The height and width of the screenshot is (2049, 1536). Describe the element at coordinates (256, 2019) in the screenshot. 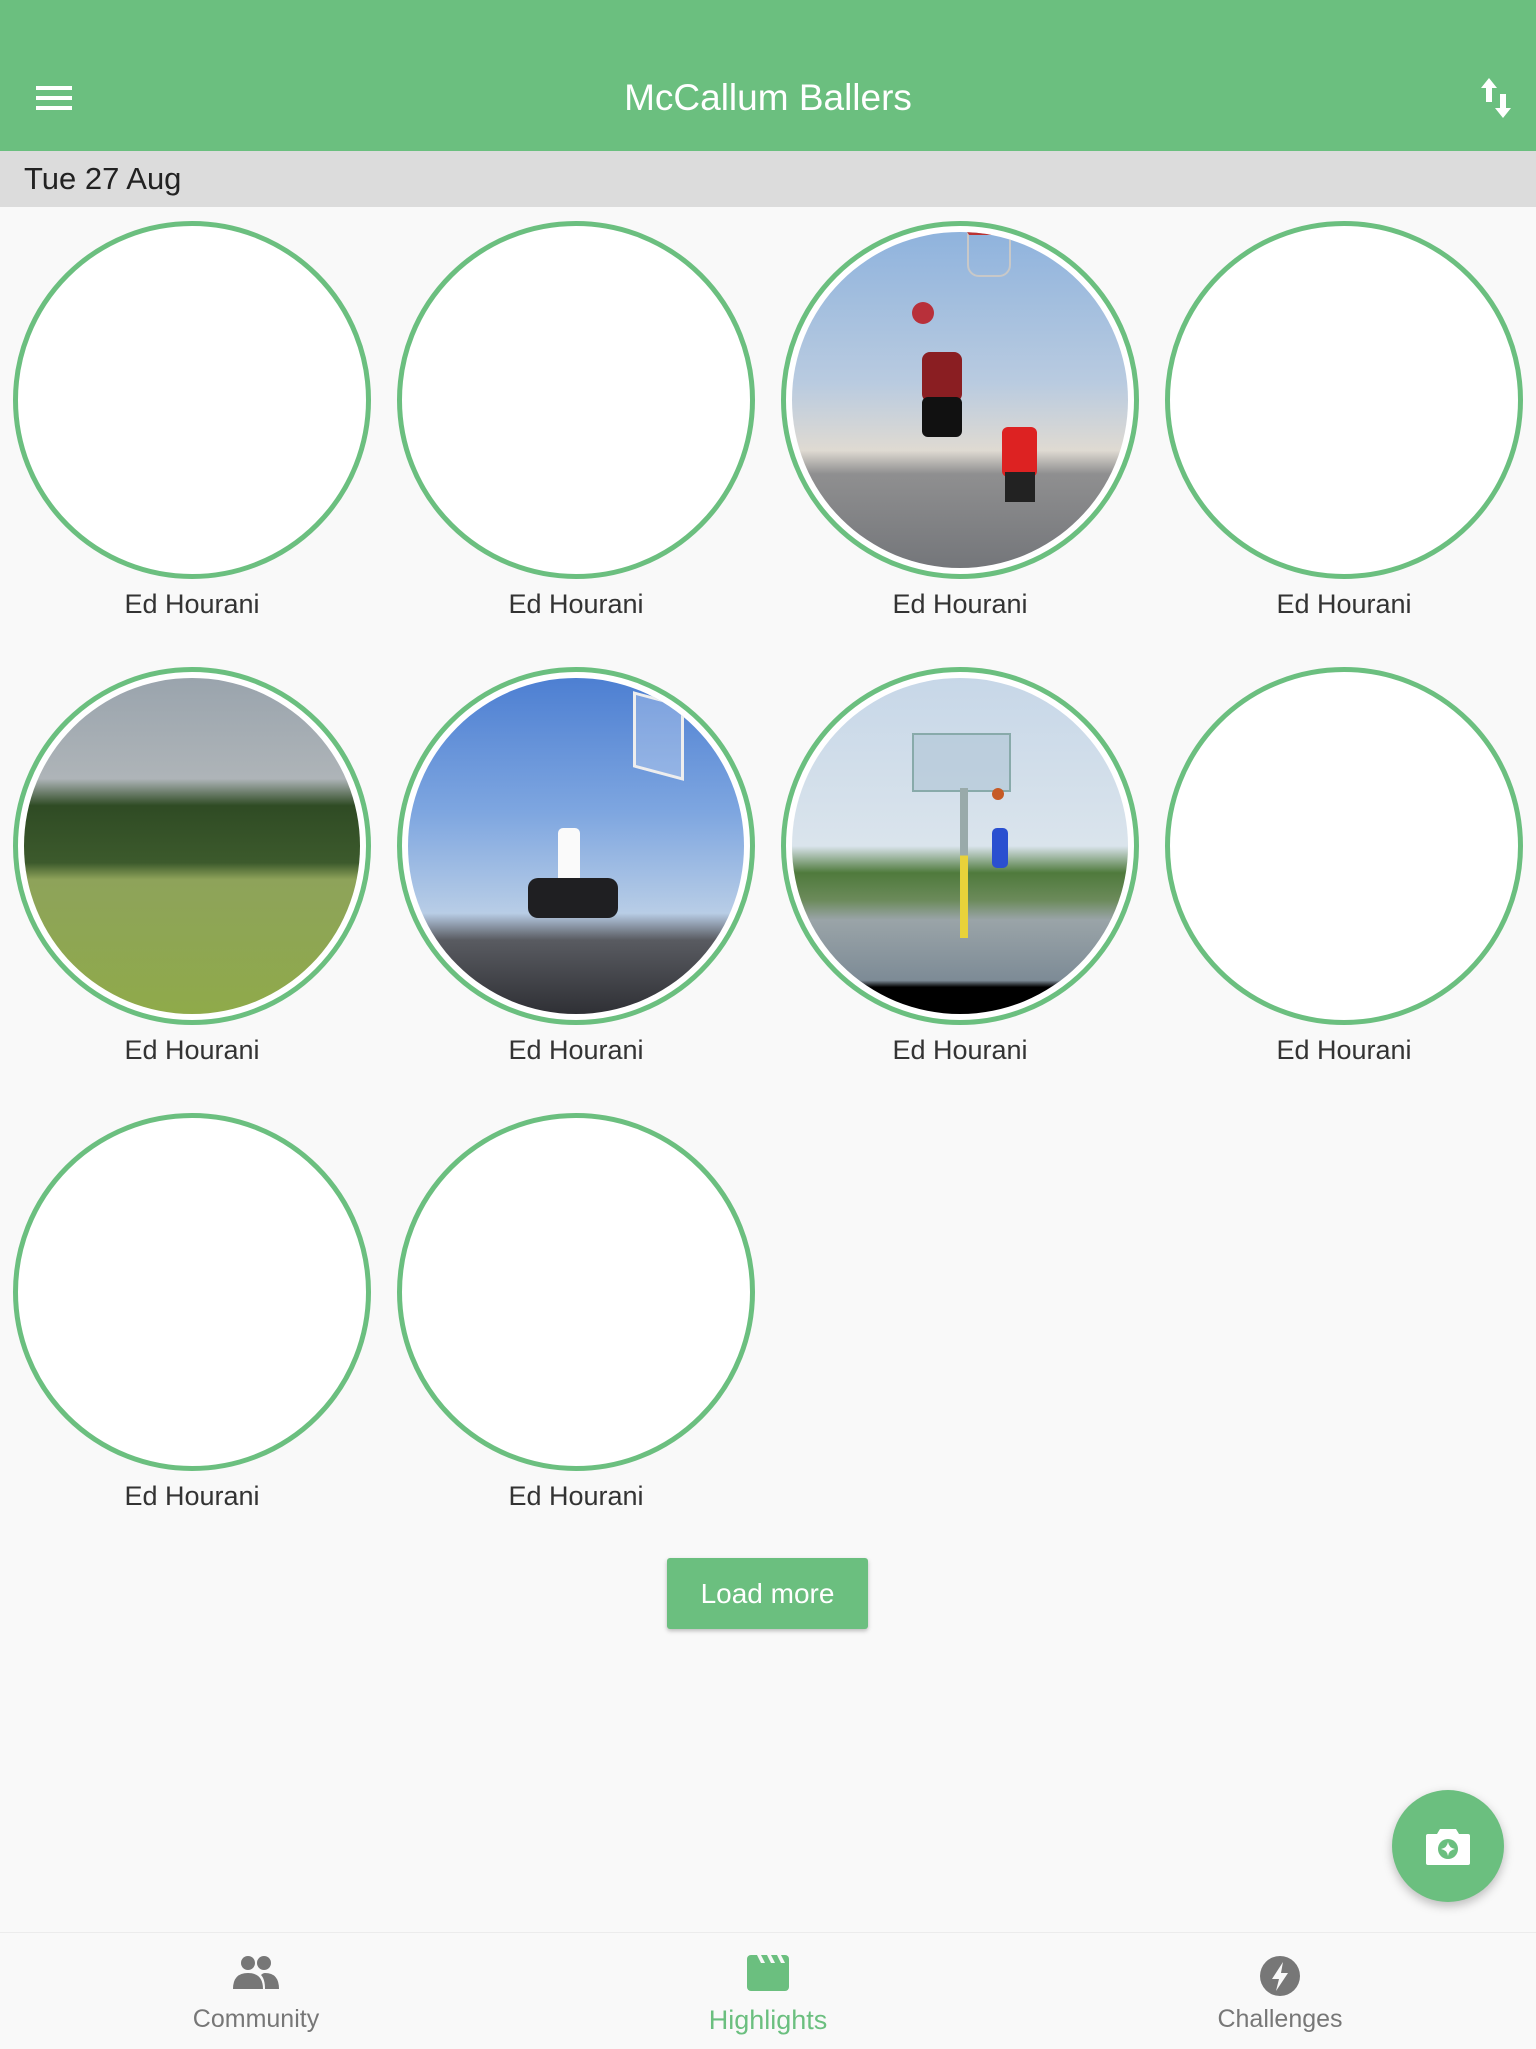

I see `nav-label: Community` at that location.